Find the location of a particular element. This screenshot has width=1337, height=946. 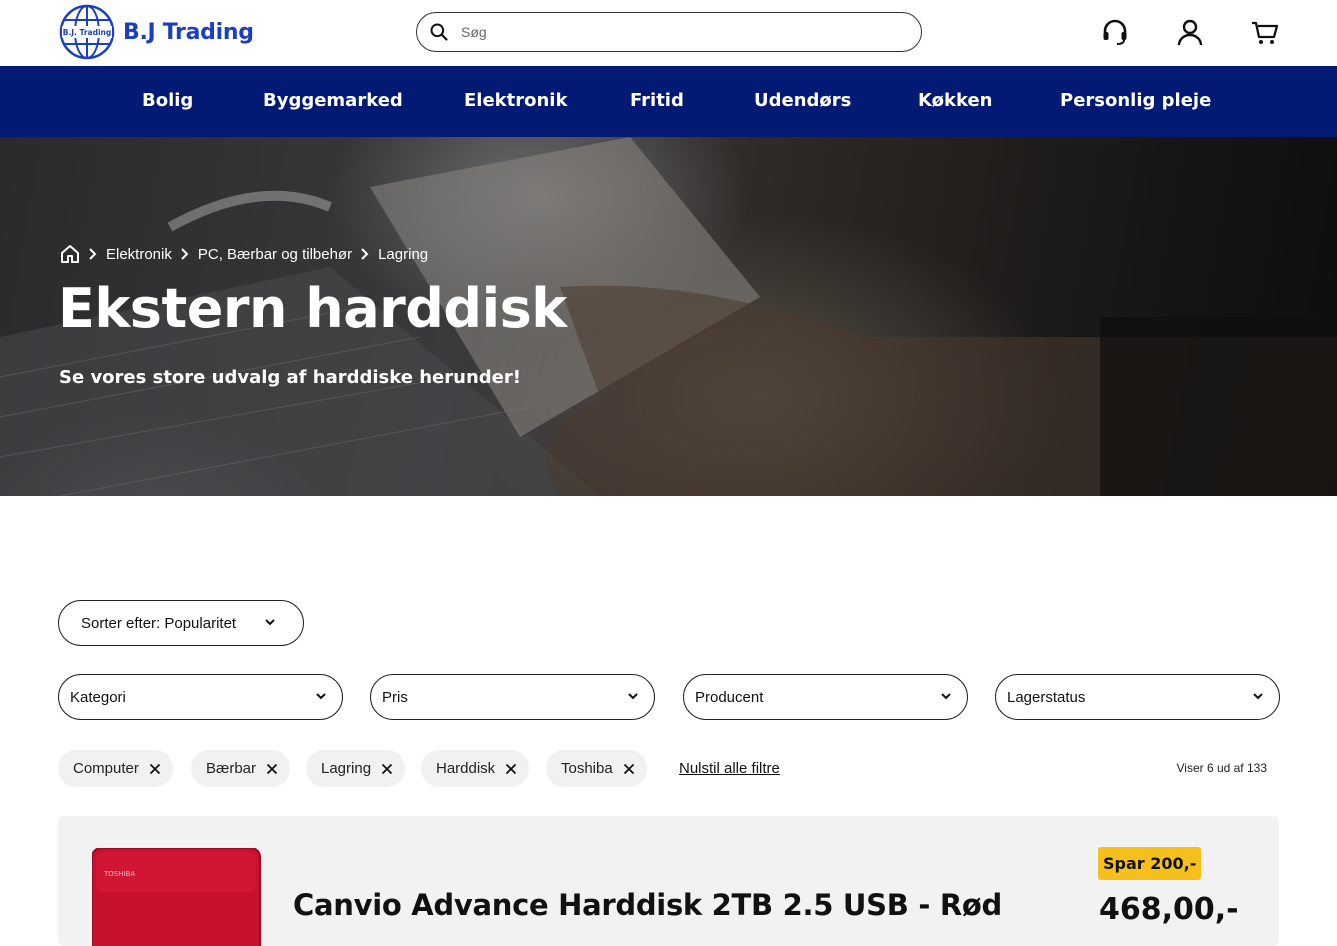

breadcrumb-lagring: Lagring is located at coordinates (403, 254).